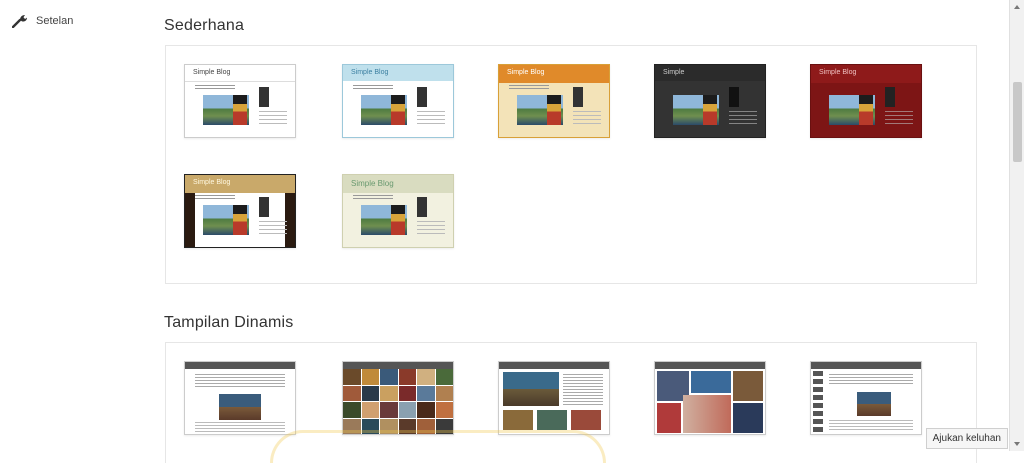 The width and height of the screenshot is (1024, 463). I want to click on template-thumbnail-simple-dark: Simple, so click(710, 101).